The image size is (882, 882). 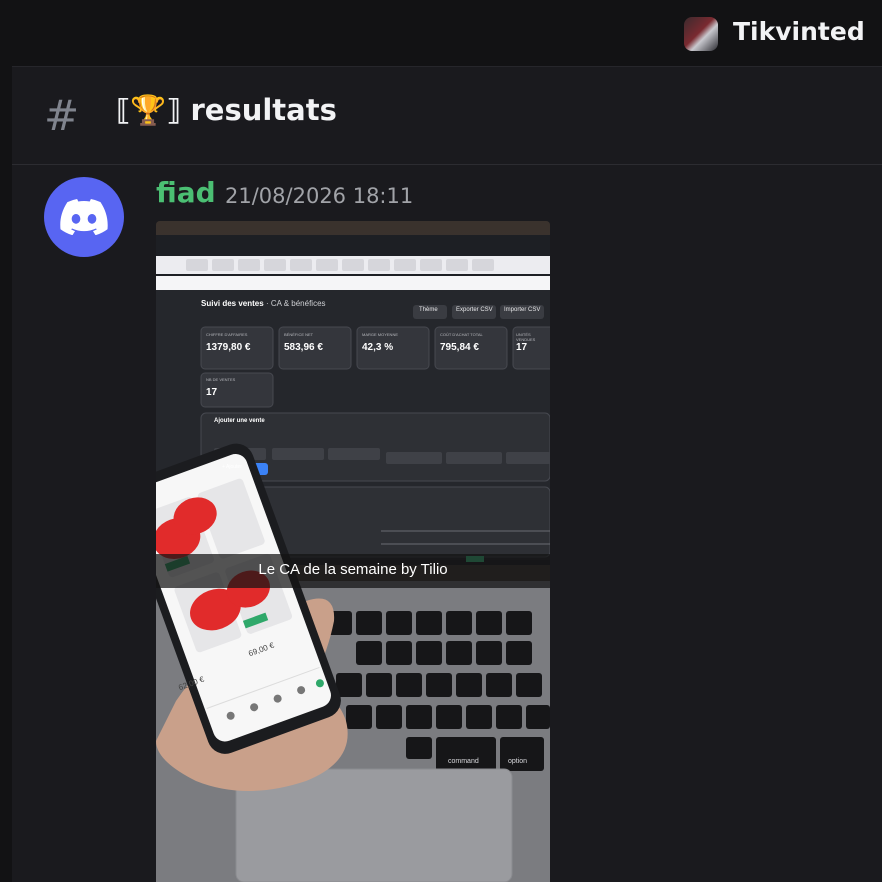 I want to click on form-add-button: + Ajouter, so click(x=232, y=467).